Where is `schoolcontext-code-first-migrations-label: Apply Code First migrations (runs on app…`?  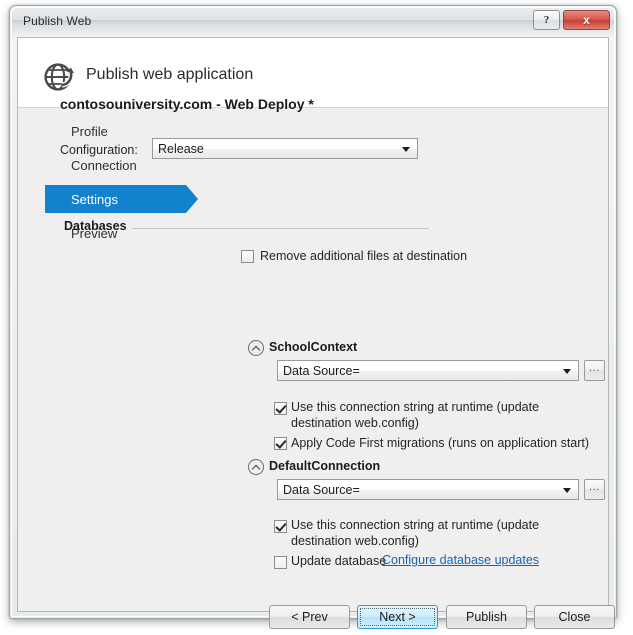
schoolcontext-code-first-migrations-label: Apply Code First migrations (runs on app… is located at coordinates (440, 443).